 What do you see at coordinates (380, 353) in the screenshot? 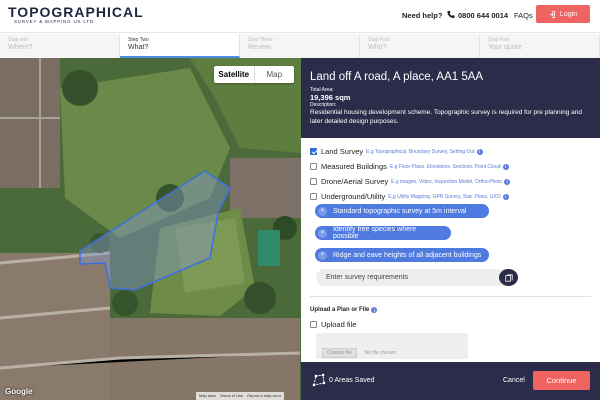
I see `no-file-text: No file chosen` at bounding box center [380, 353].